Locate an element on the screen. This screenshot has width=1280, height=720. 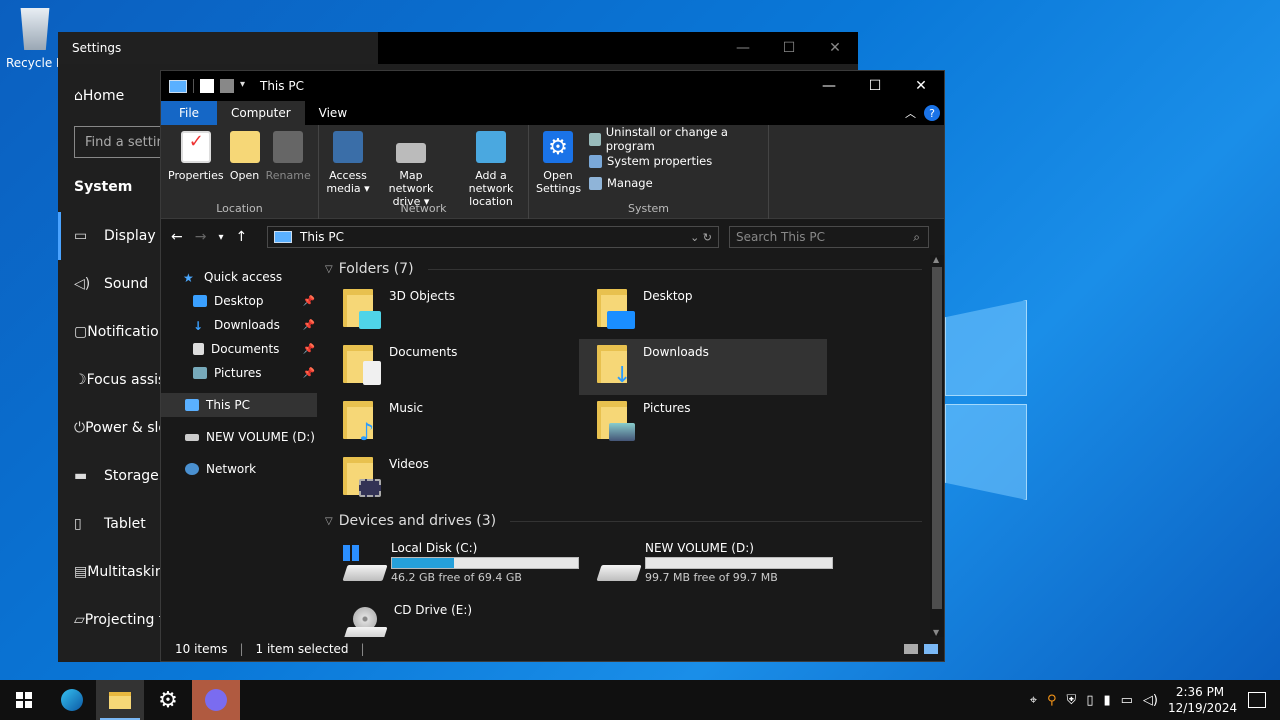
address-bar: This PC ⌄ ↻ is located at coordinates (493, 237).